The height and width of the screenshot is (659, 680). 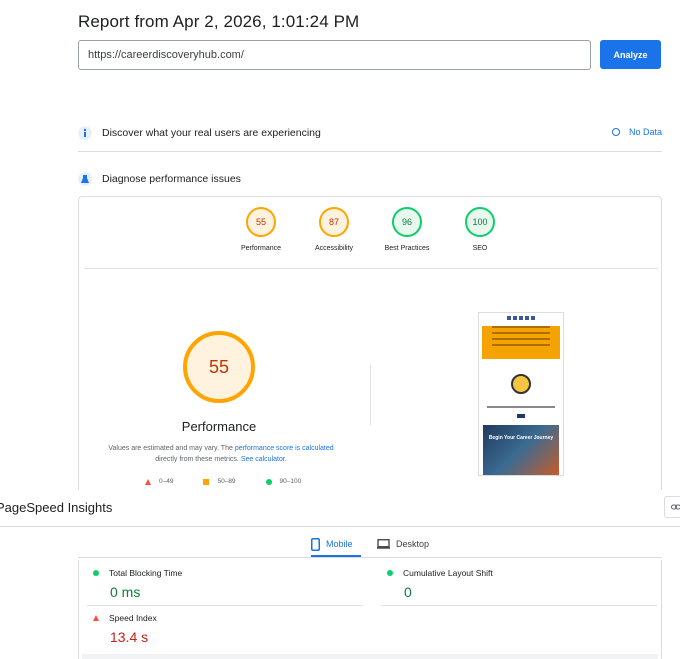 What do you see at coordinates (407, 248) in the screenshot?
I see `gauge-best-practices-label: Best Practices` at bounding box center [407, 248].